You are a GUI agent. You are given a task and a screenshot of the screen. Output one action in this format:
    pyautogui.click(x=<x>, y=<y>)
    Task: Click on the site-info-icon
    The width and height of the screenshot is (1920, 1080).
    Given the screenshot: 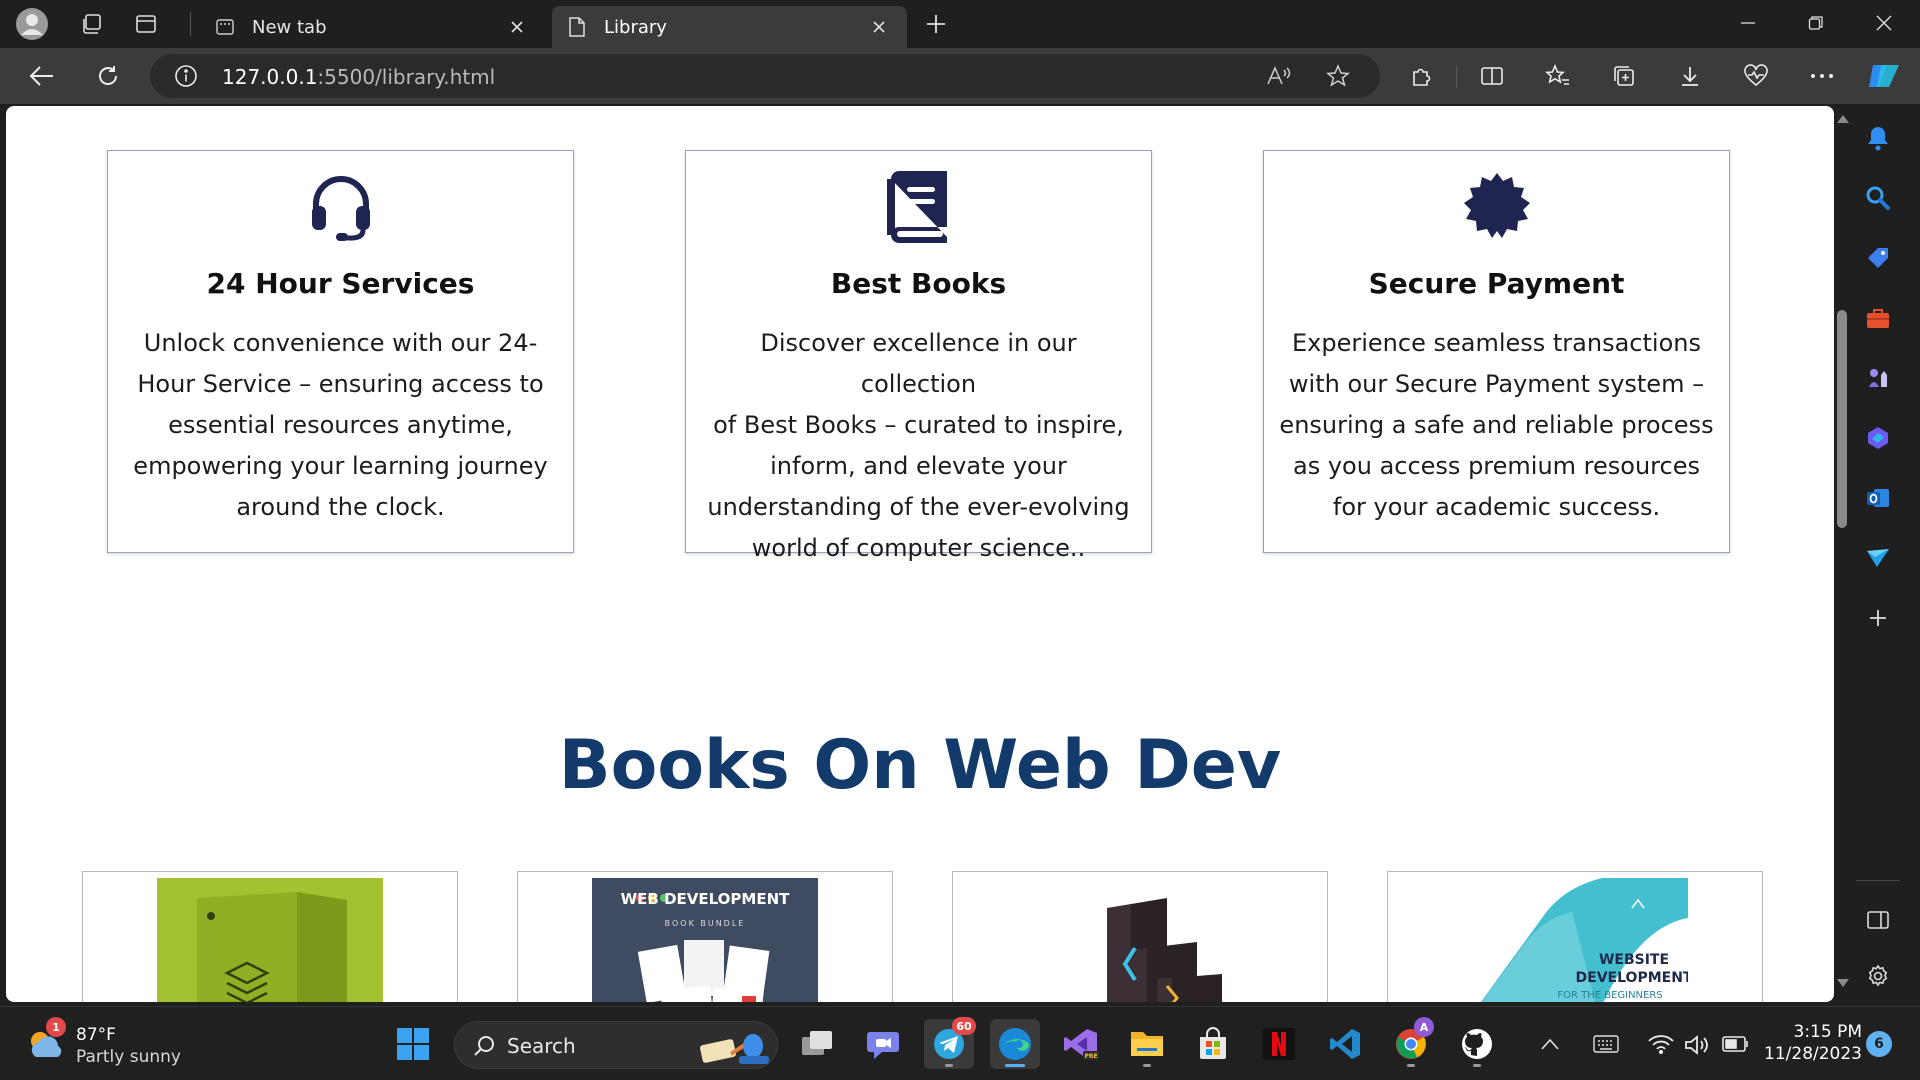 What is the action you would take?
    pyautogui.click(x=186, y=76)
    